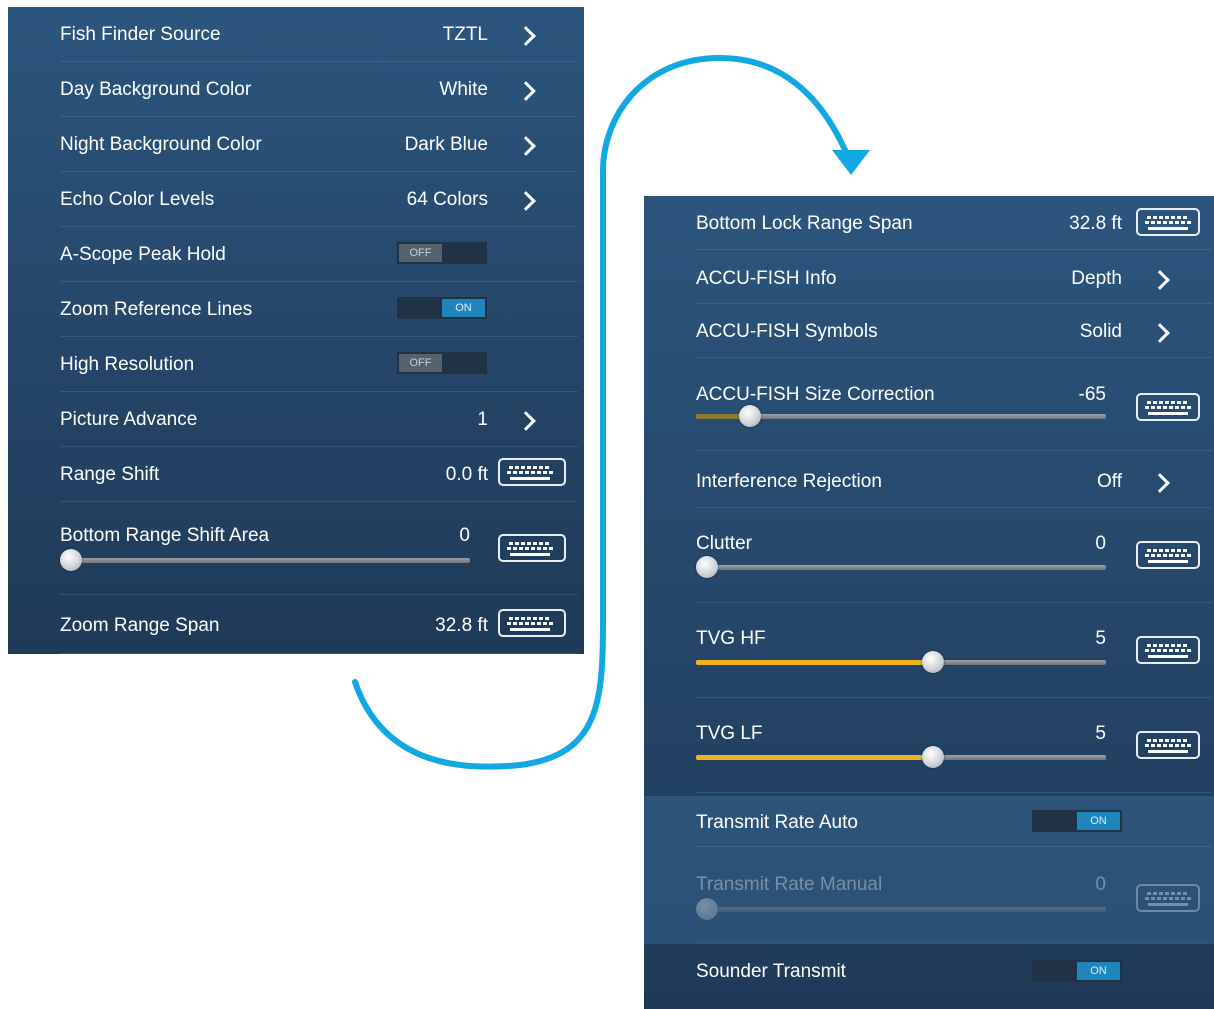  Describe the element at coordinates (815, 394) in the screenshot. I see `row-label: ACCU-FISH Size Correction` at that location.